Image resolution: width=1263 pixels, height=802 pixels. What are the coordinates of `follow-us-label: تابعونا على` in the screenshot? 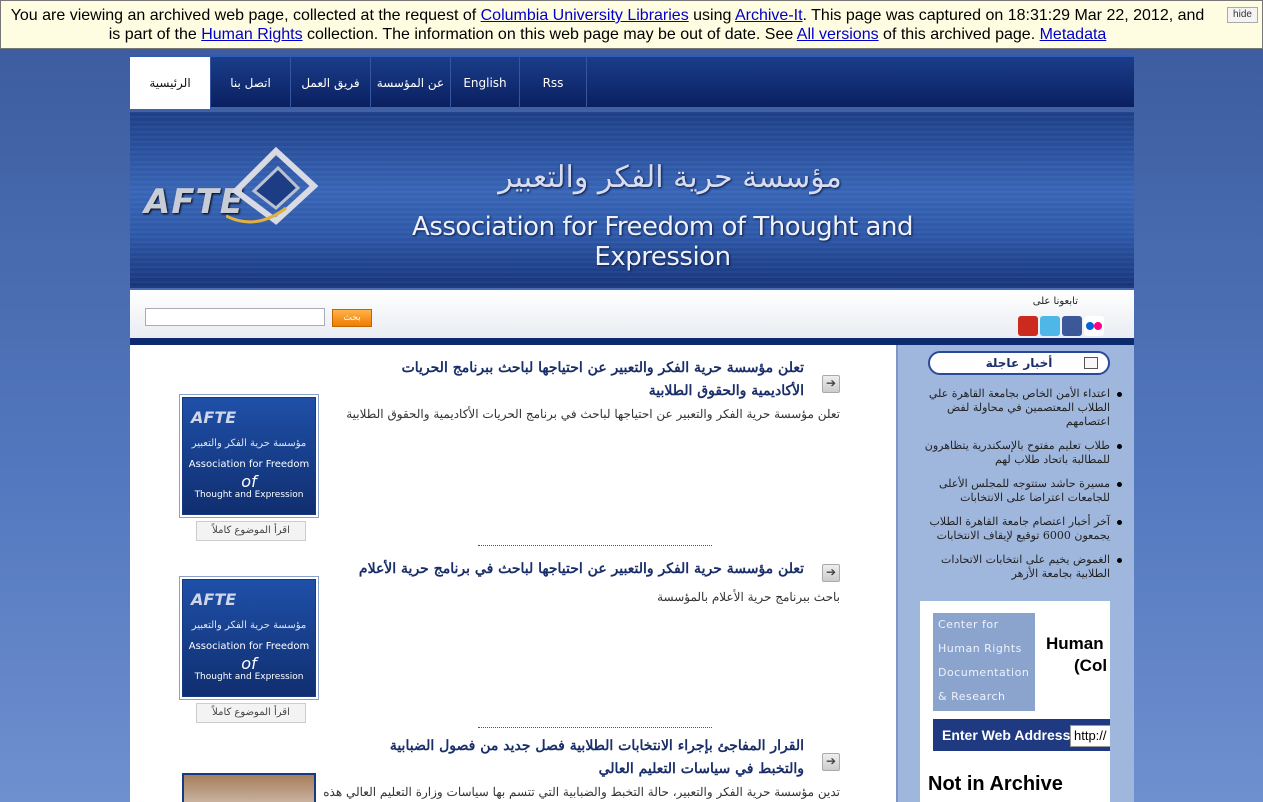 It's located at (1055, 301).